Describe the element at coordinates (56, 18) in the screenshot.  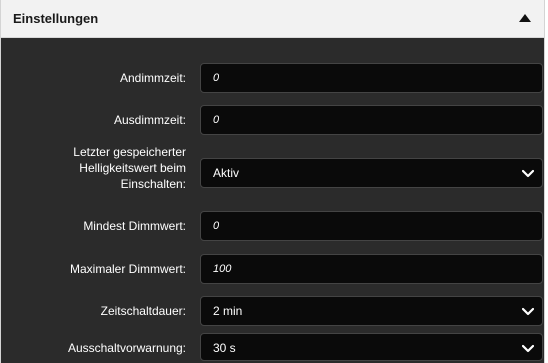
I see `panel-title: Einstellungen` at that location.